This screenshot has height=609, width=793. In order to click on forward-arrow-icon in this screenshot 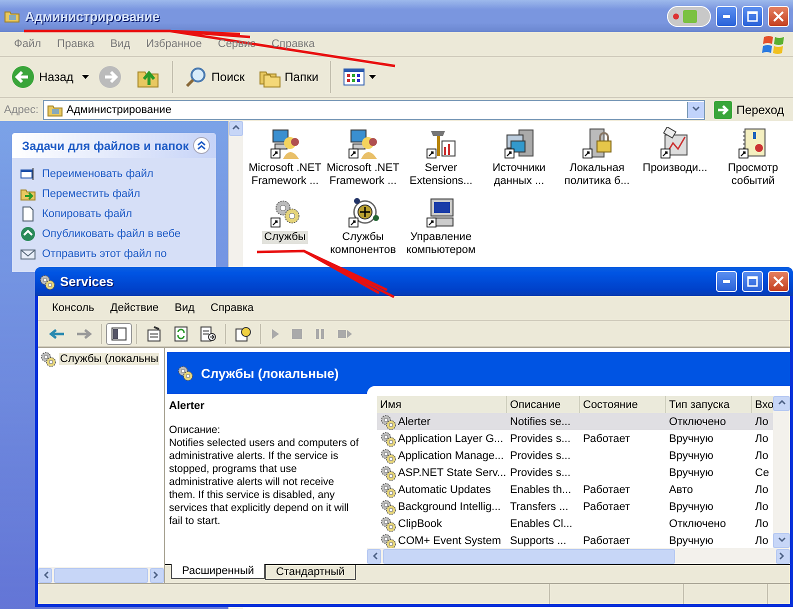, I will do `click(84, 334)`.